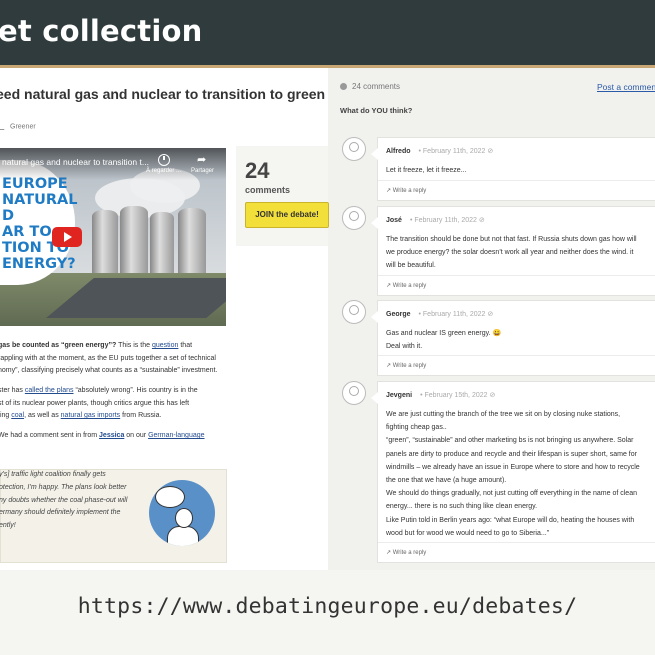 This screenshot has height=655, width=655. I want to click on comment-line: the one that we have (a huge amount)., so click(446, 481).